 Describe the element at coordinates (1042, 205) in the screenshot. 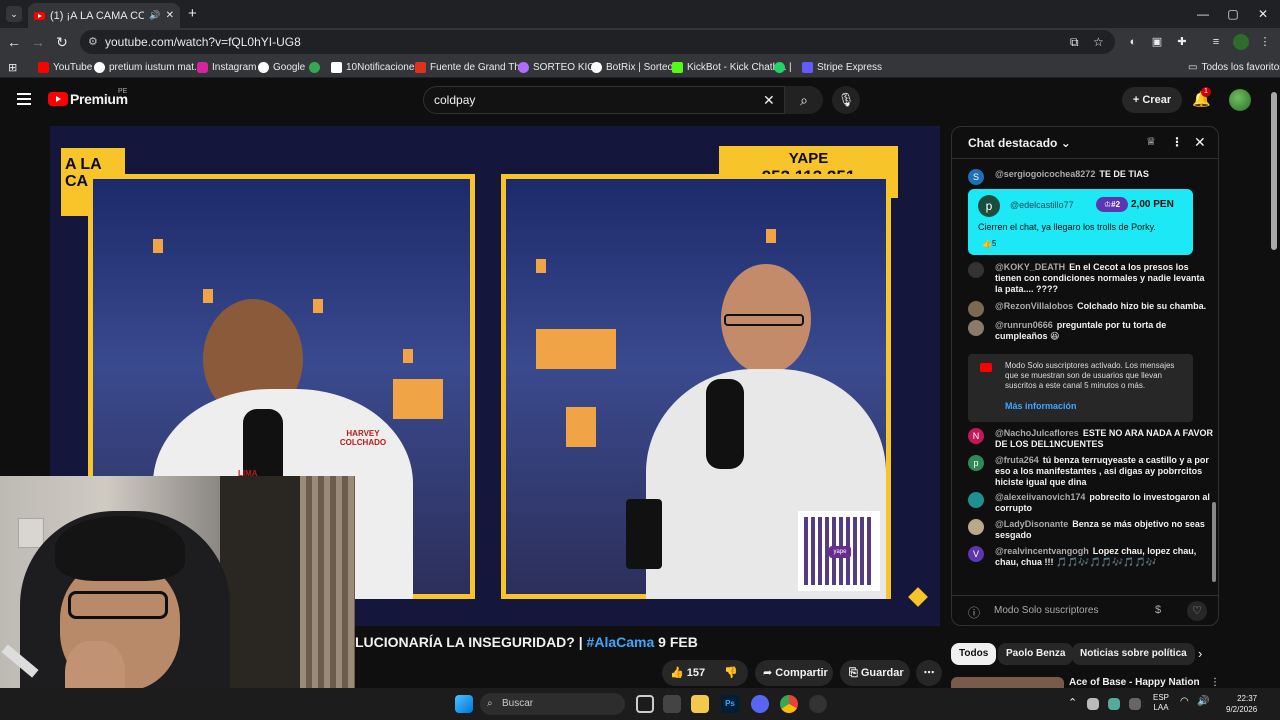

I see `superchat-author: @edelcastillo77` at that location.